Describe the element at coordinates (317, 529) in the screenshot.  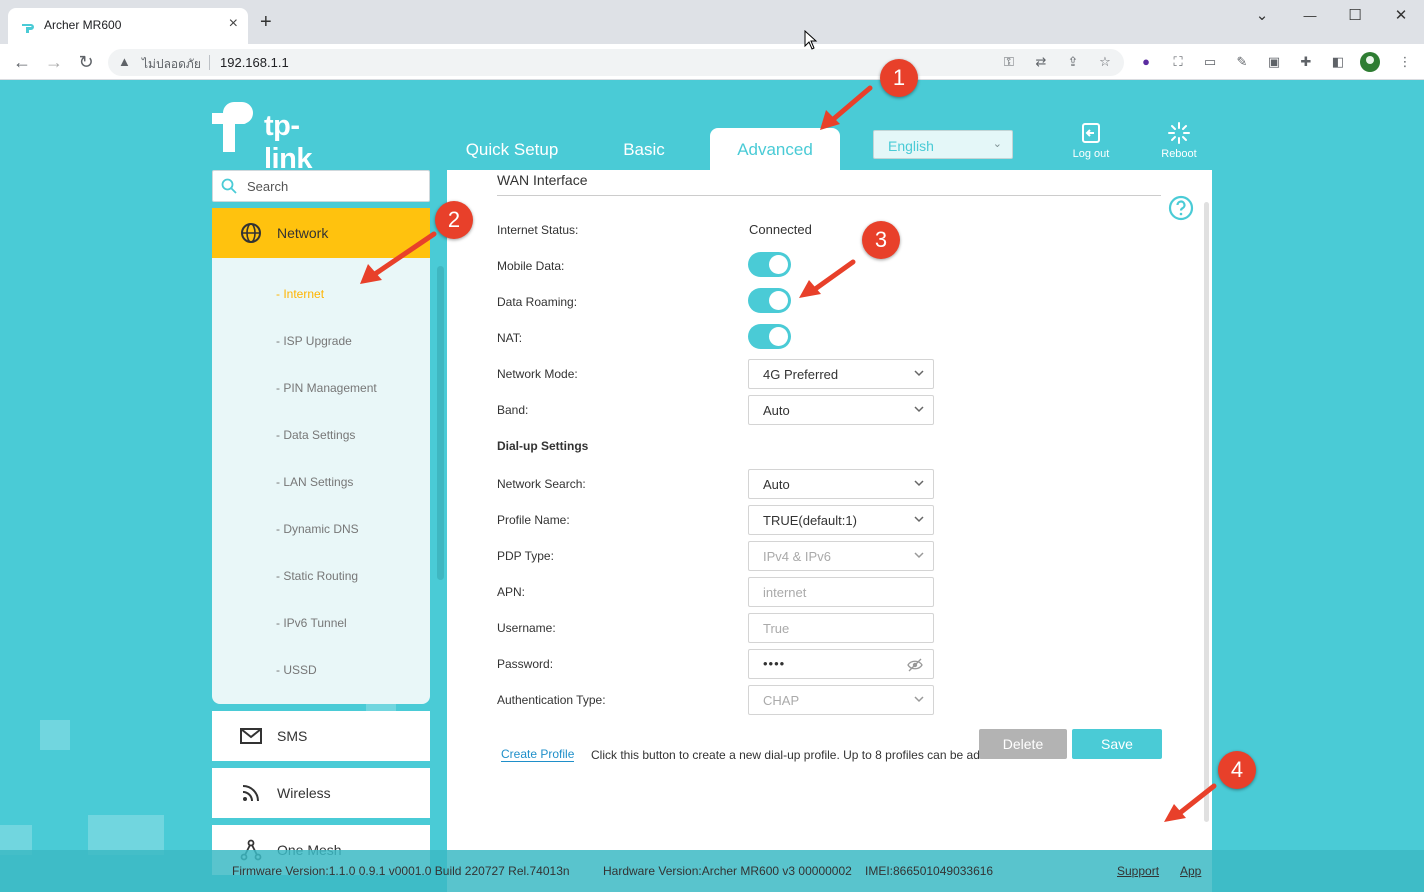
I see `sidebar-subitem-dynamic-dns: - Dynamic DNS` at that location.